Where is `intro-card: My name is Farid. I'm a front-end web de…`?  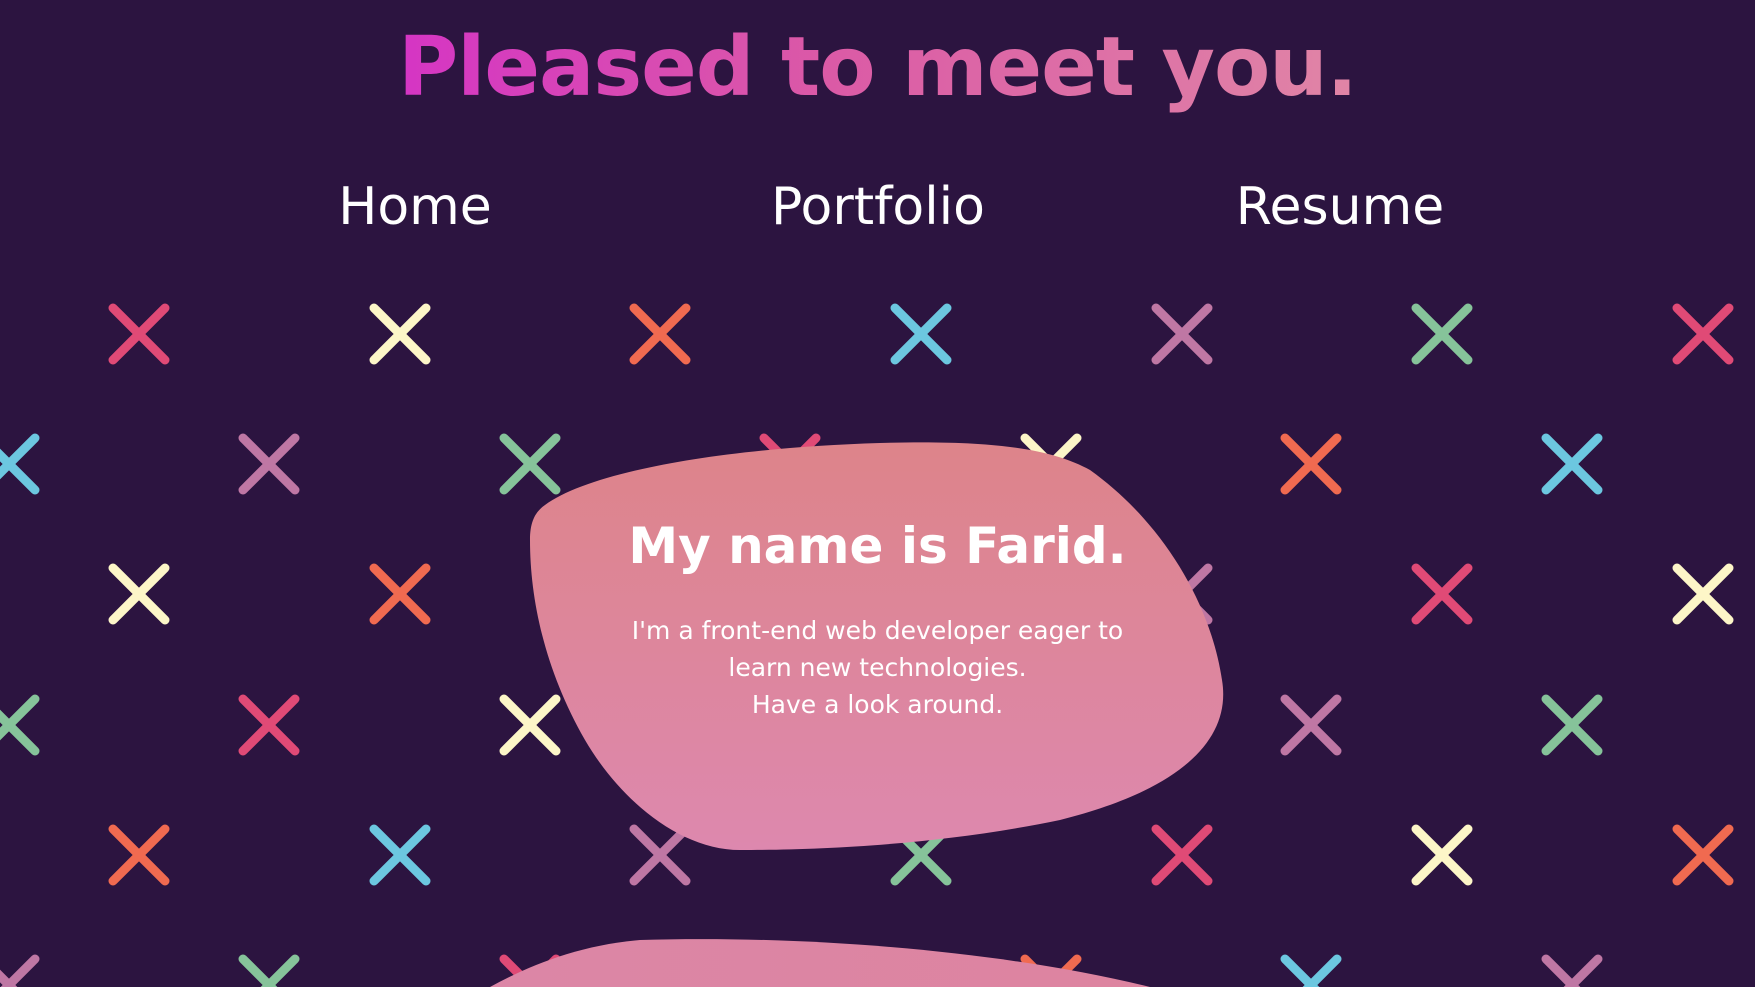
intro-card: My name is Farid. I'm a front-end web de… is located at coordinates (877, 619).